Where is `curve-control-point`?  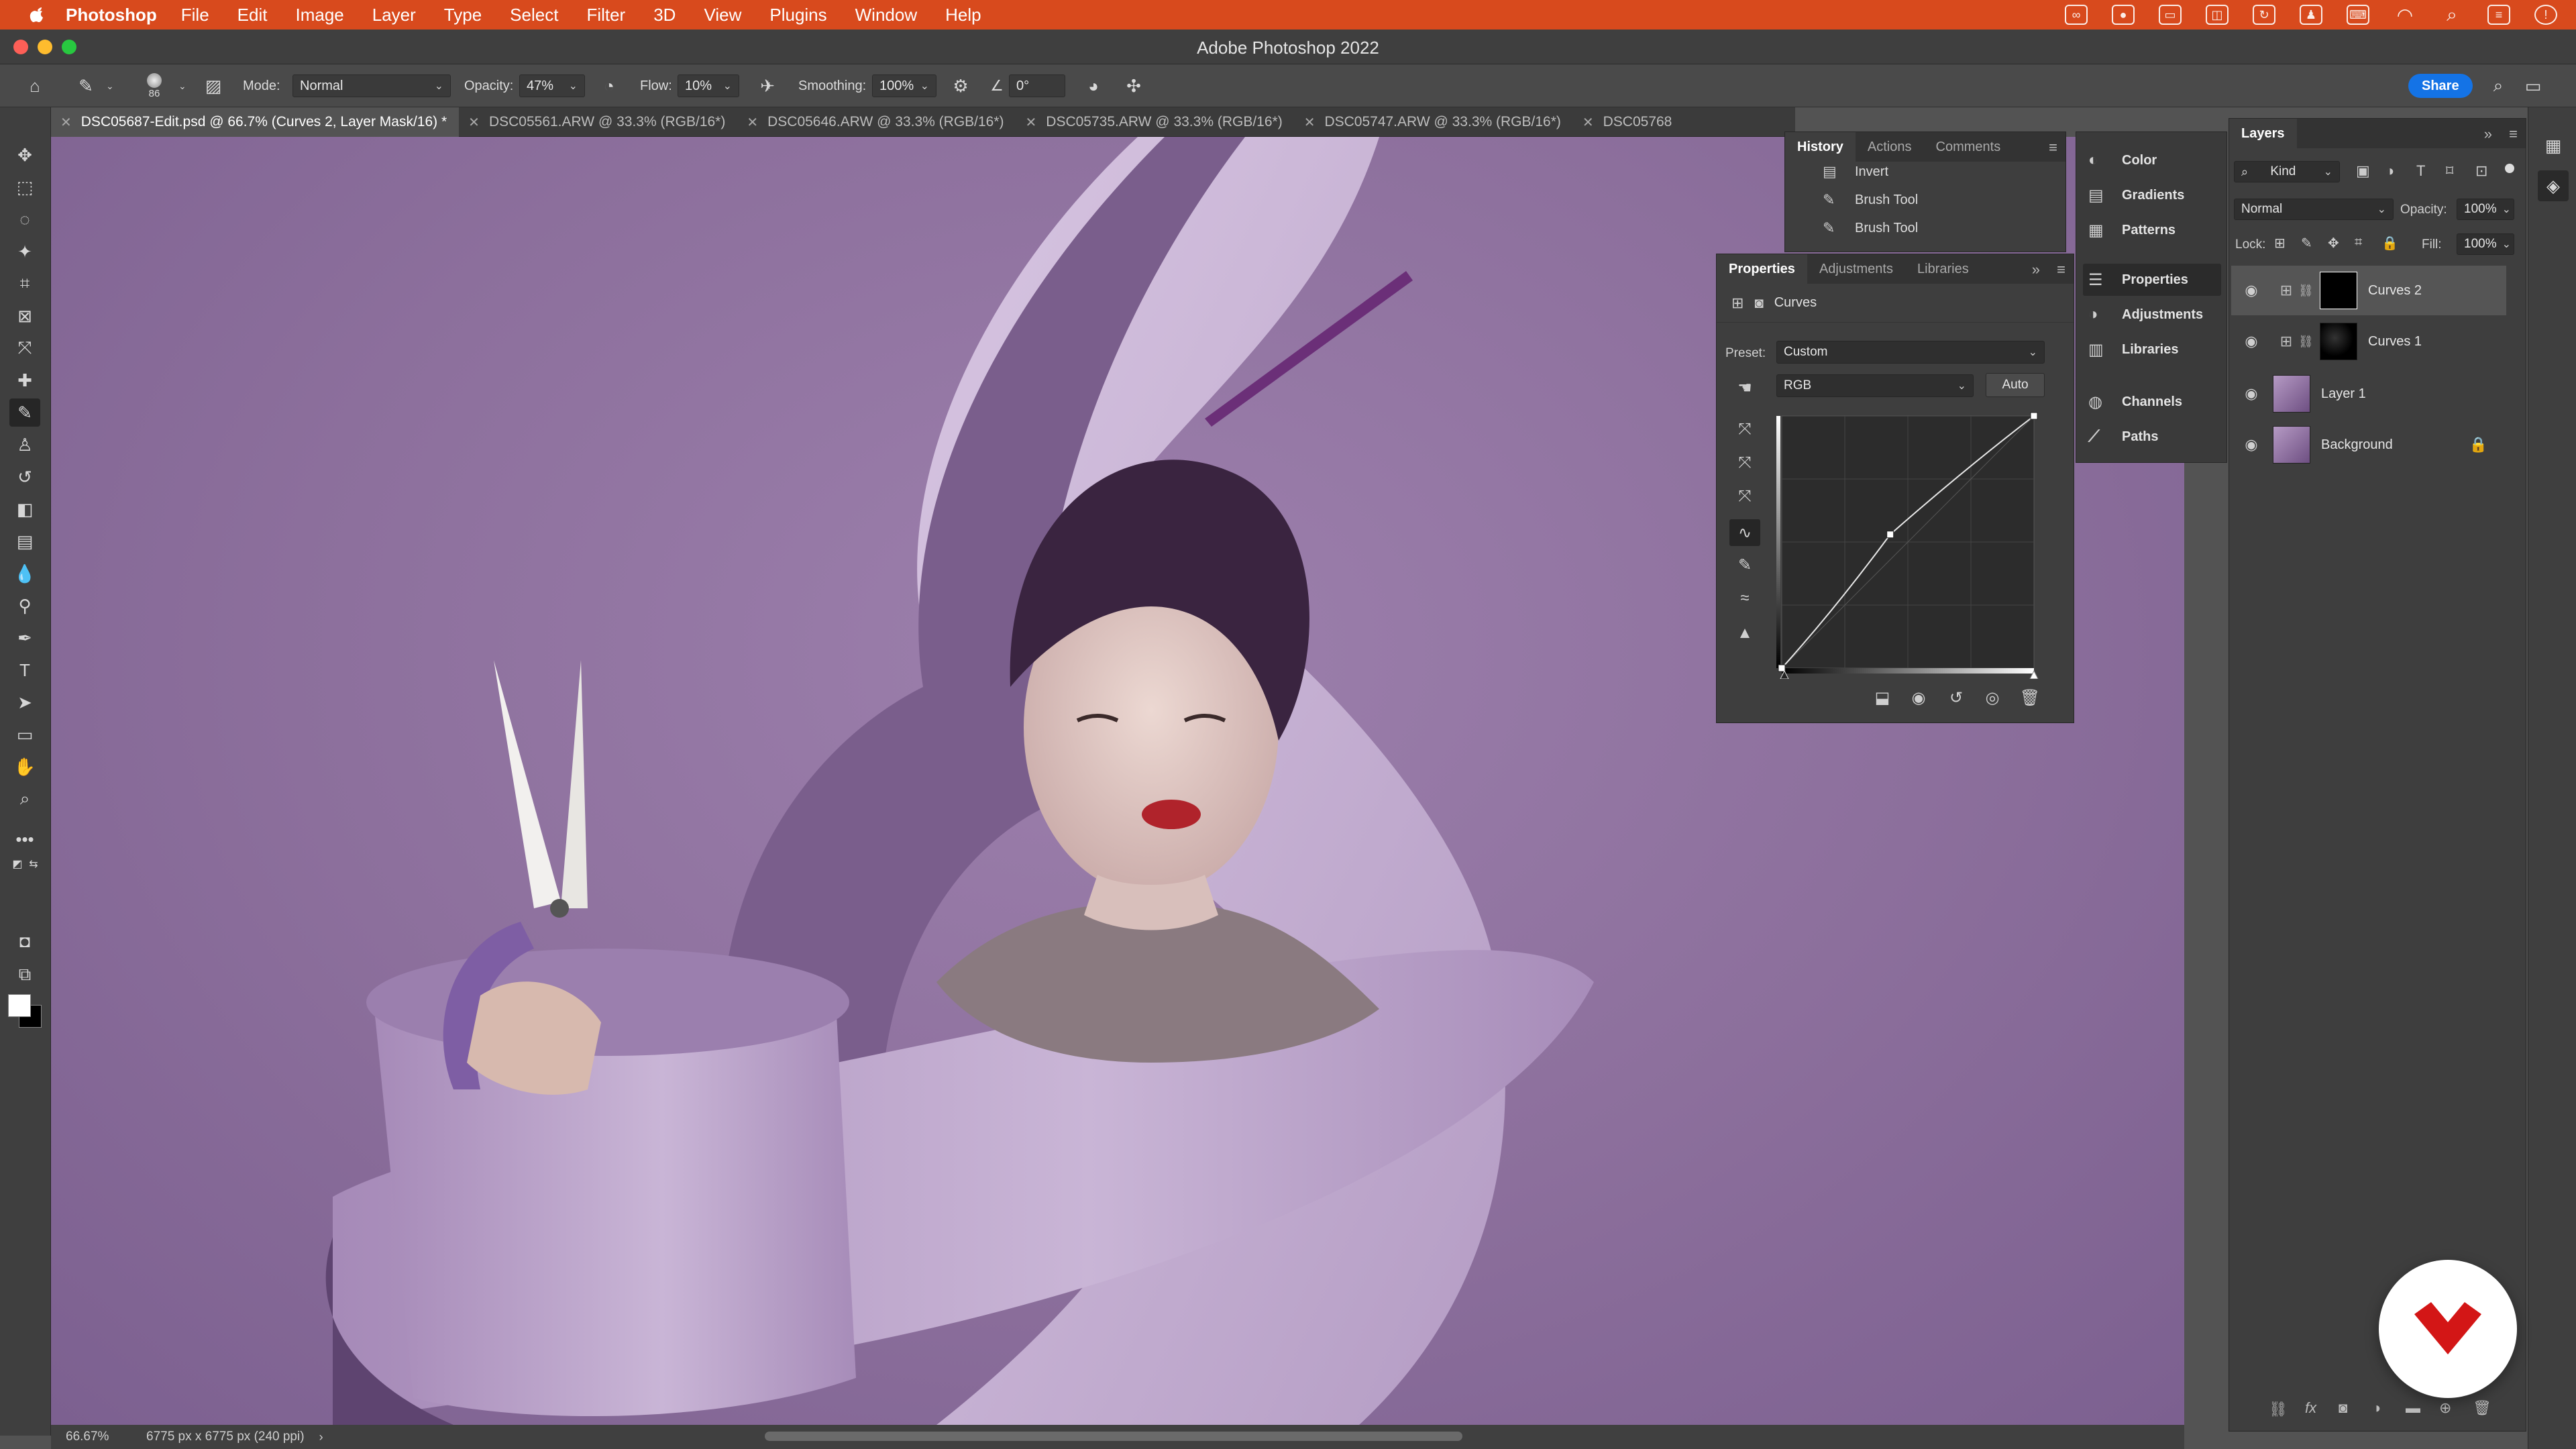
curve-control-point is located at coordinates (1890, 535).